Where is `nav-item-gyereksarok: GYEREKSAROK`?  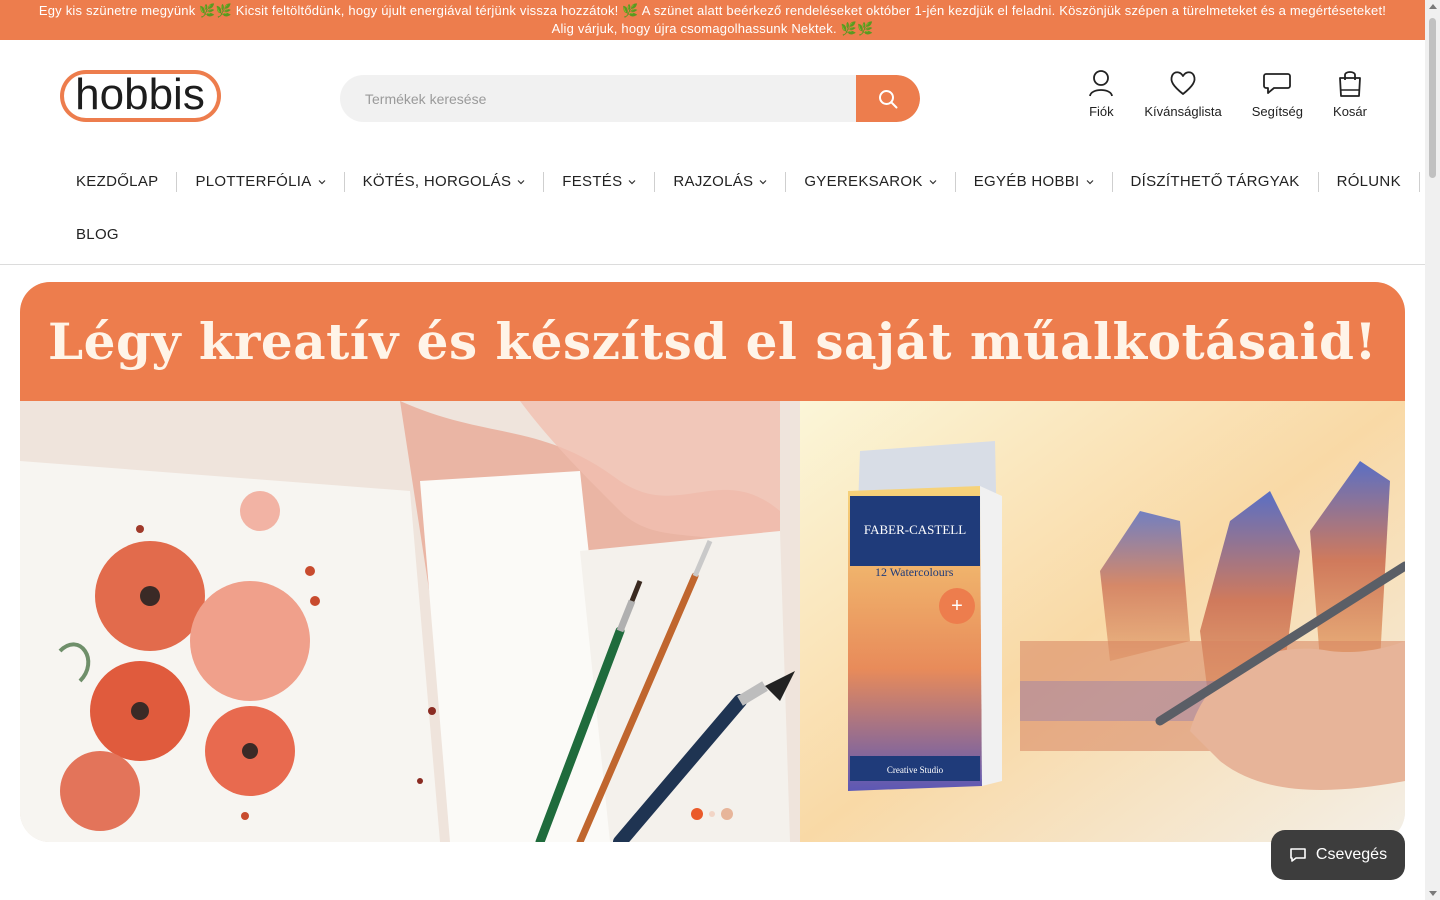
nav-item-gyereksarok: GYEREKSAROK is located at coordinates (871, 181).